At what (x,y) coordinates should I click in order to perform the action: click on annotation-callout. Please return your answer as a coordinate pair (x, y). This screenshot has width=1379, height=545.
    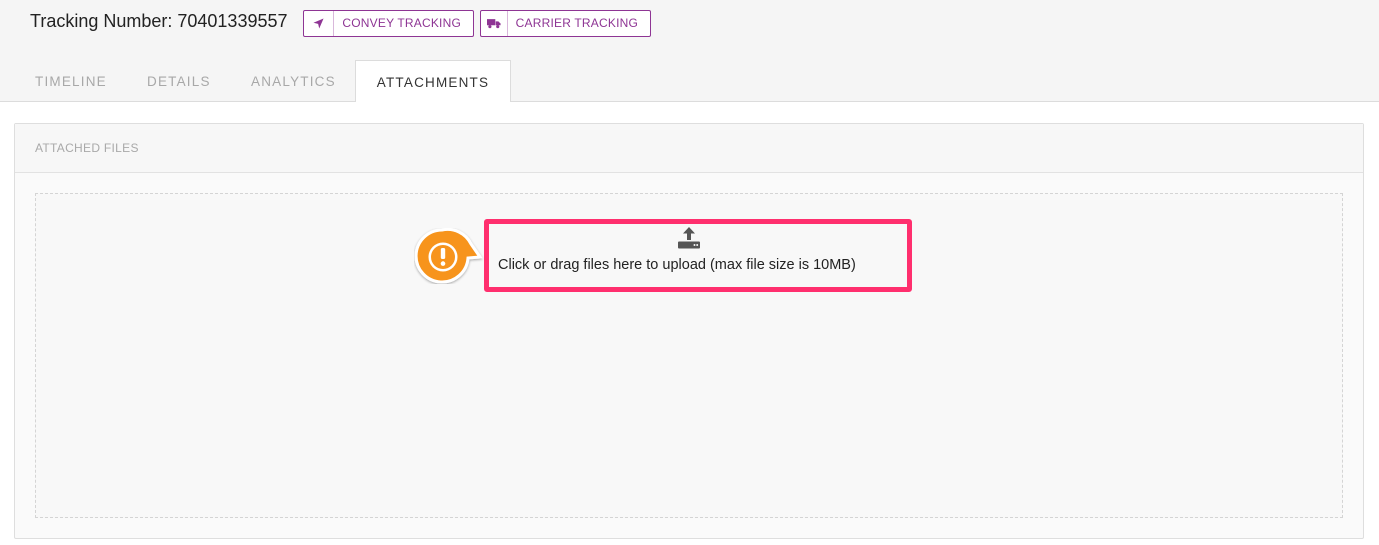
    Looking at the image, I should click on (454, 255).